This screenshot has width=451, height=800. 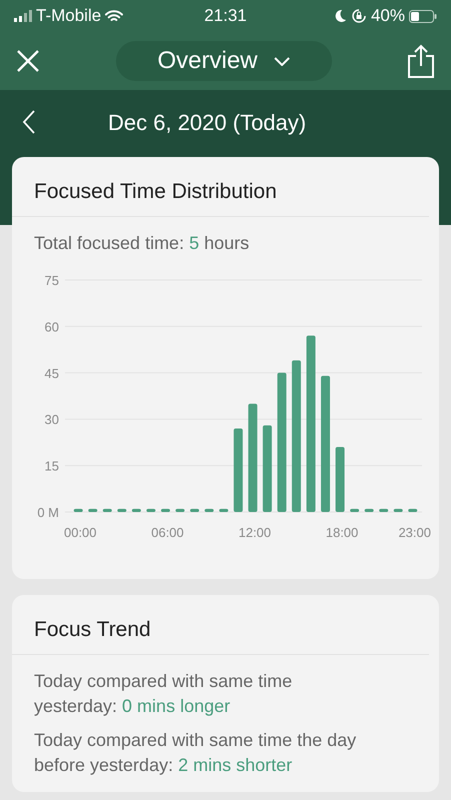 I want to click on close-icon, so click(x=28, y=60).